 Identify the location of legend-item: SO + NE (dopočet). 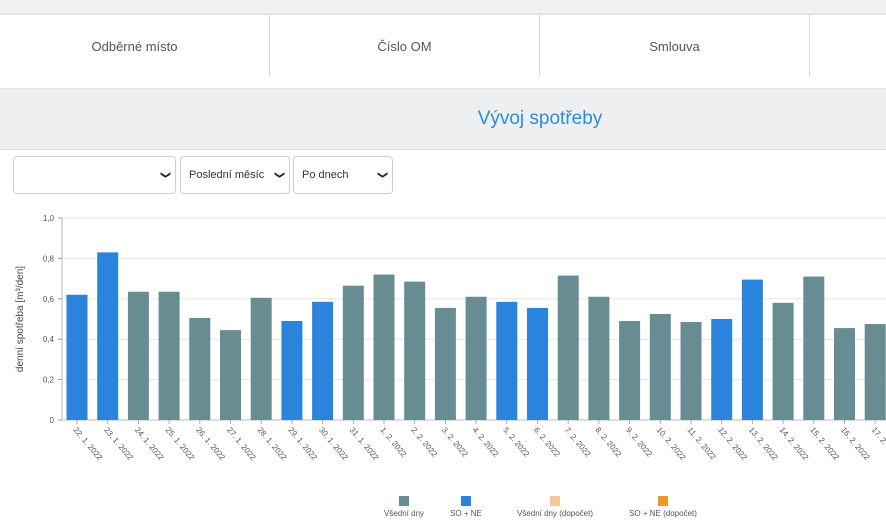
(663, 507).